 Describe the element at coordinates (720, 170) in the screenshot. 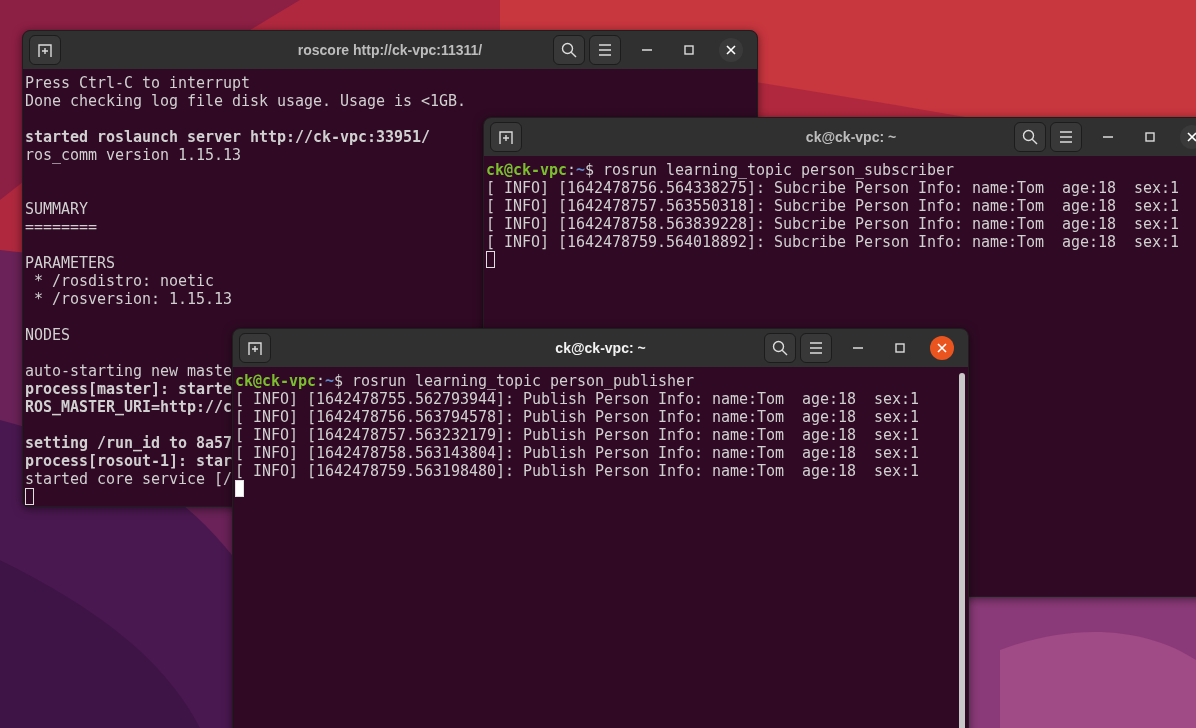

I see `prompt-line: ck@ck-vpc:~$ rosrun learning_topic person_subscriber` at that location.